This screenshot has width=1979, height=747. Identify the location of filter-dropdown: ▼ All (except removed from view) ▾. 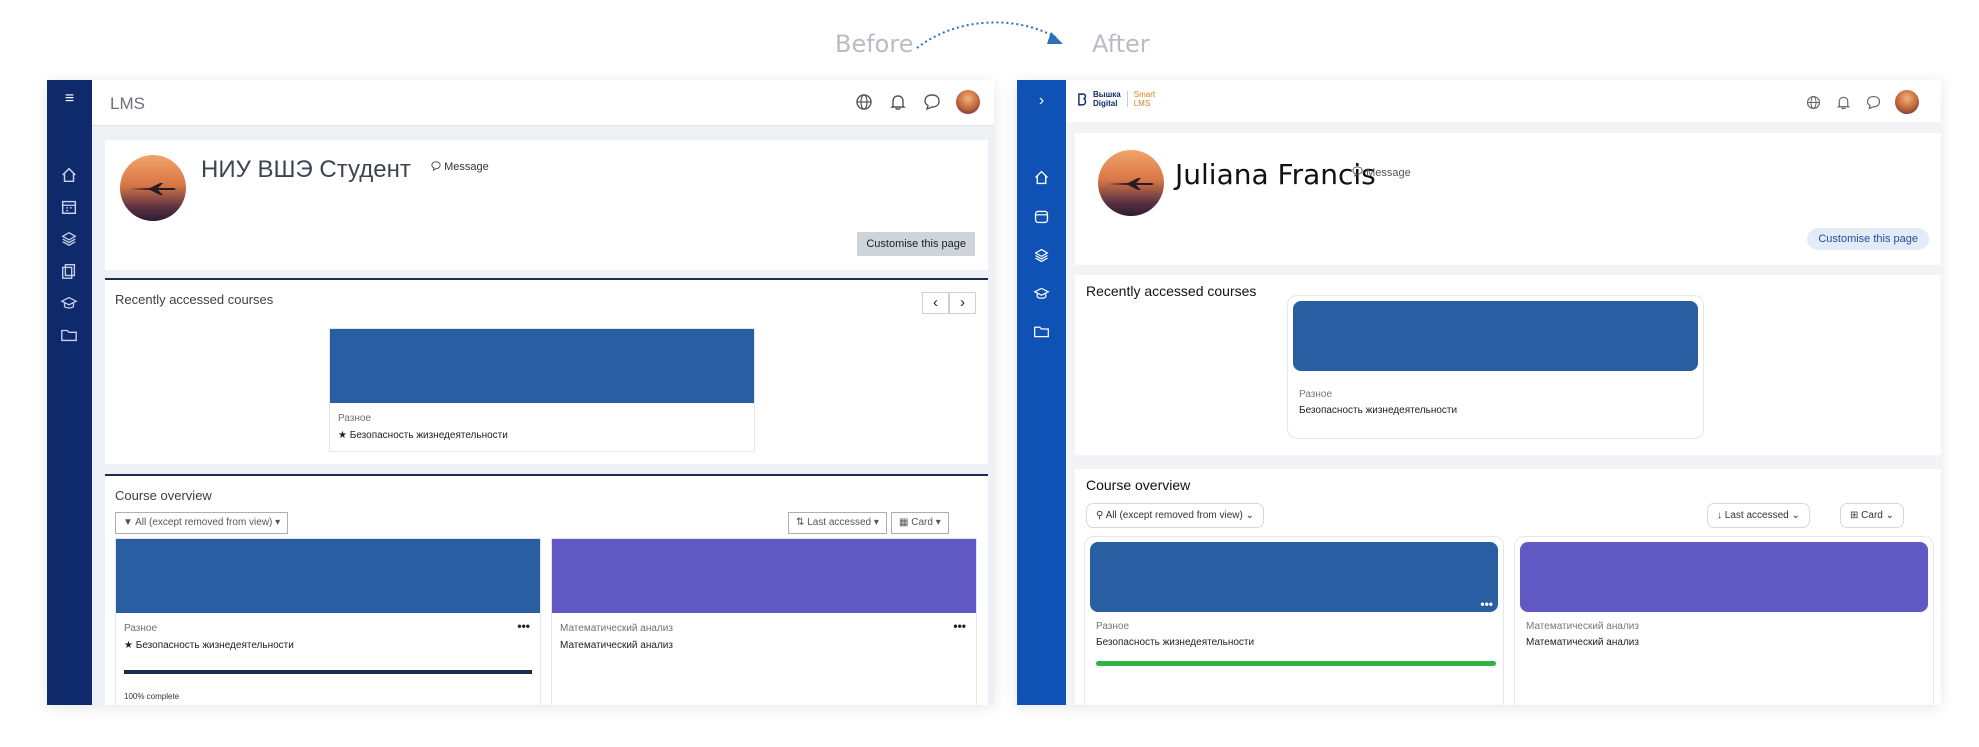
(202, 523).